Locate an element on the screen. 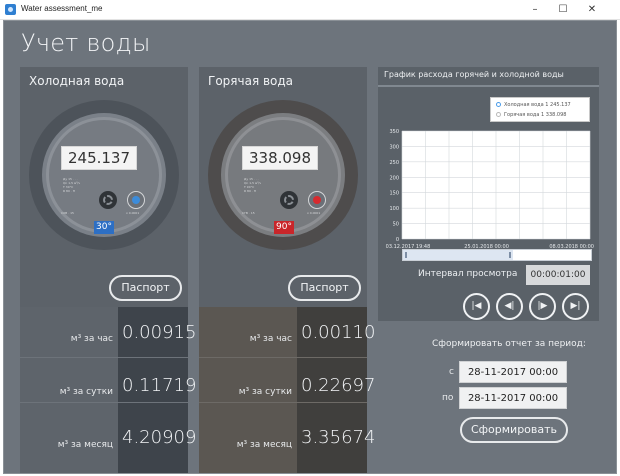  legend-hot-label: Горячая вода 1 338.098 is located at coordinates (535, 115).